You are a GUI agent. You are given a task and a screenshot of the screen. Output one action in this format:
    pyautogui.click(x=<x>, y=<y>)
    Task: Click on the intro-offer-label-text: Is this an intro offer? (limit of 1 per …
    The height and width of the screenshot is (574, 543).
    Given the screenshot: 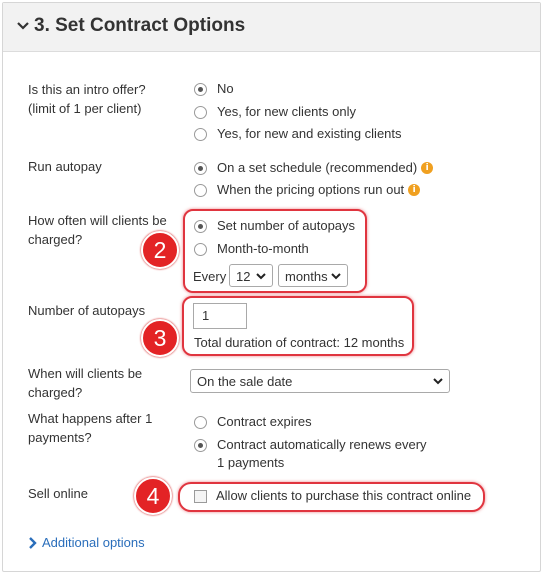 What is the action you would take?
    pyautogui.click(x=87, y=99)
    